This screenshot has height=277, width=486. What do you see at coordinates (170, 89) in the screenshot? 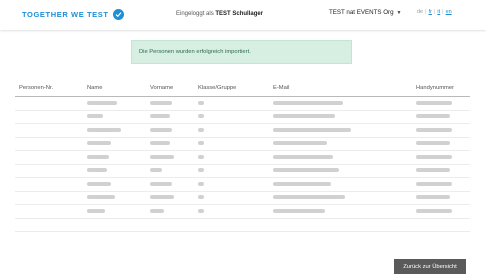
I see `column-header-firstname: Vorname` at bounding box center [170, 89].